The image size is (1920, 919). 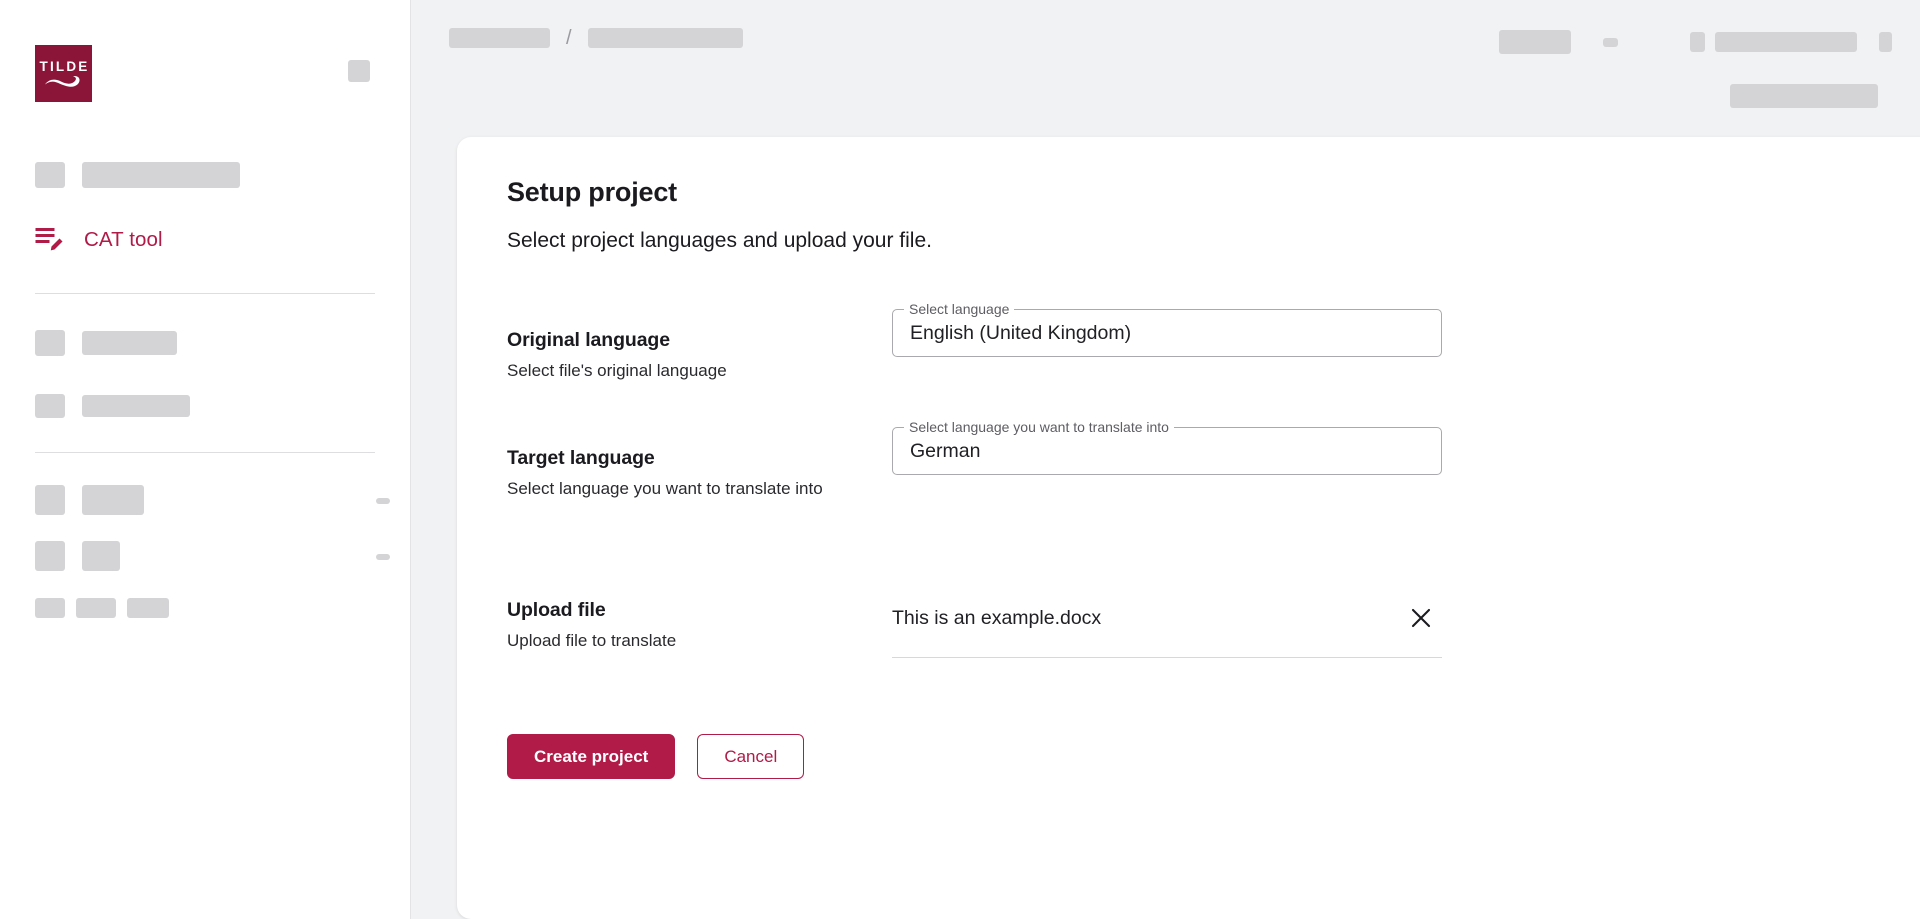 I want to click on tilde-logo: TILDE, so click(x=63, y=73).